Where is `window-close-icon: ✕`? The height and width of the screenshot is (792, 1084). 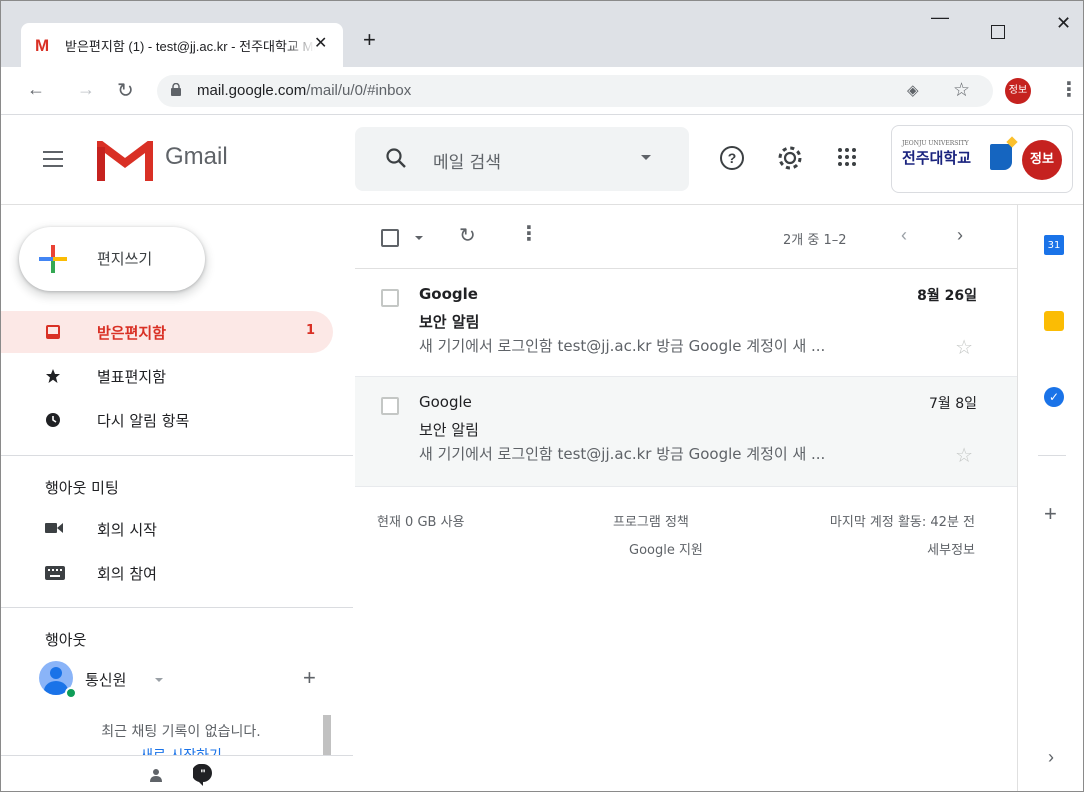
window-close-icon: ✕ is located at coordinates (1063, 23).